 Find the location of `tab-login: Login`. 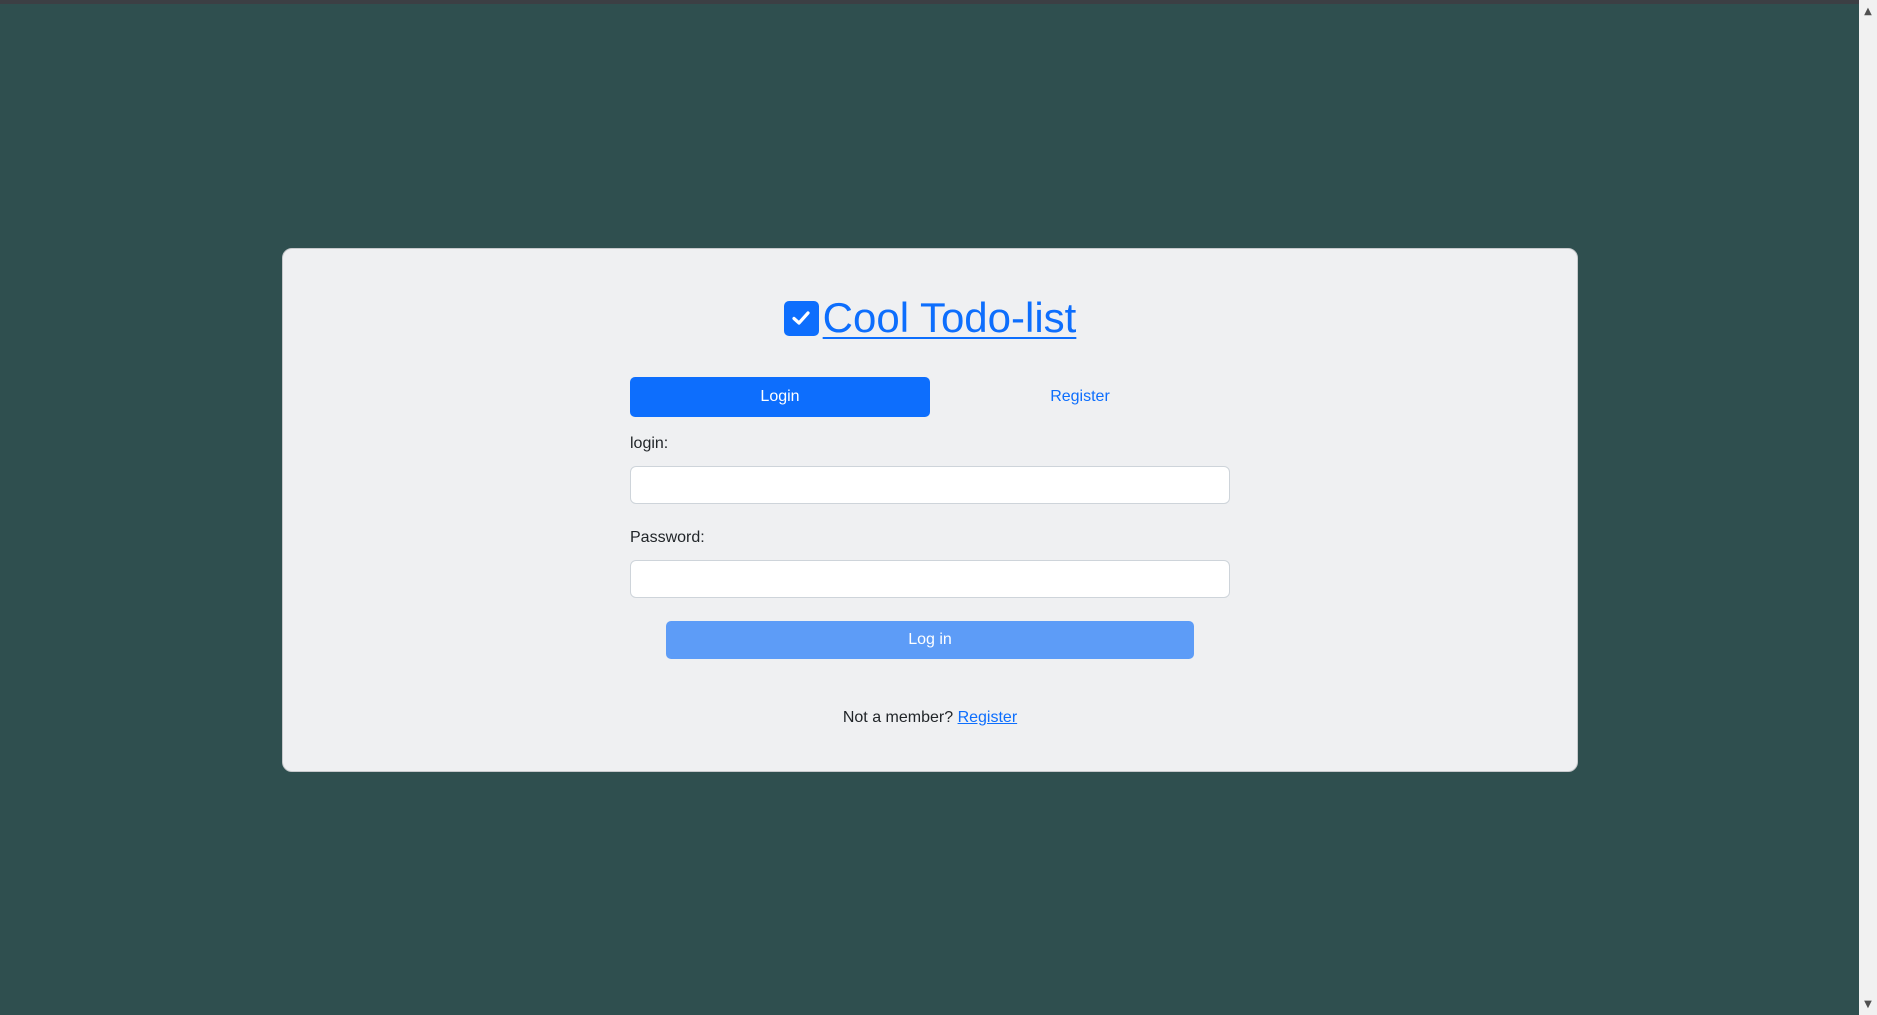

tab-login: Login is located at coordinates (780, 397).